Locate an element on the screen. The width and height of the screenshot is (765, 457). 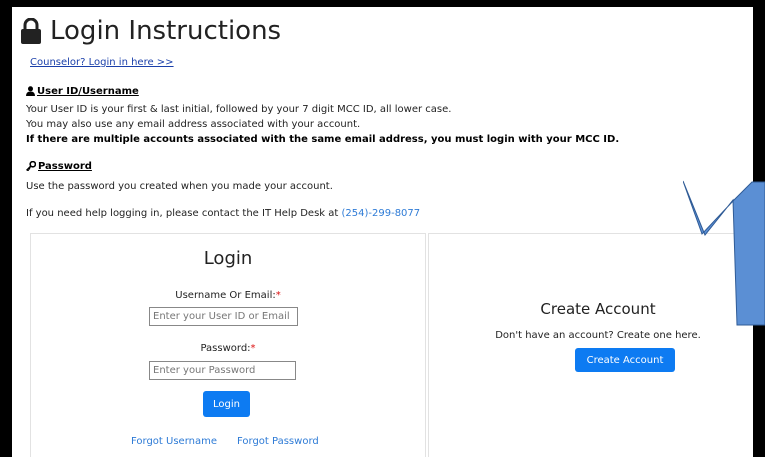
password-label: Password:* is located at coordinates (228, 348).